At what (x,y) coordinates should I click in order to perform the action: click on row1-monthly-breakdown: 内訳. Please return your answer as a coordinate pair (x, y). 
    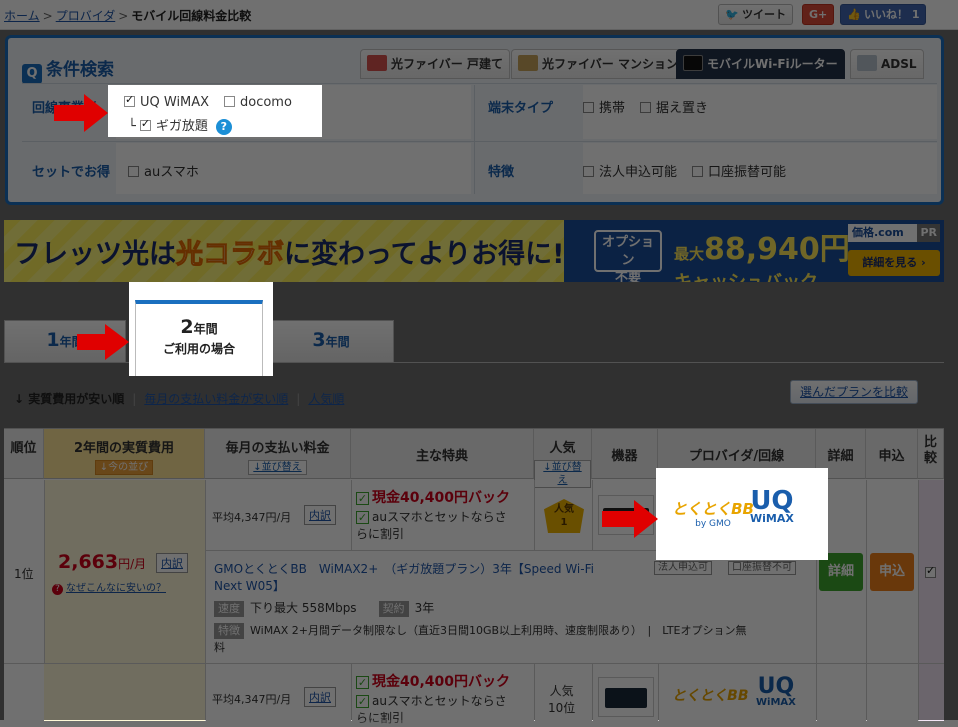
    Looking at the image, I should click on (320, 515).